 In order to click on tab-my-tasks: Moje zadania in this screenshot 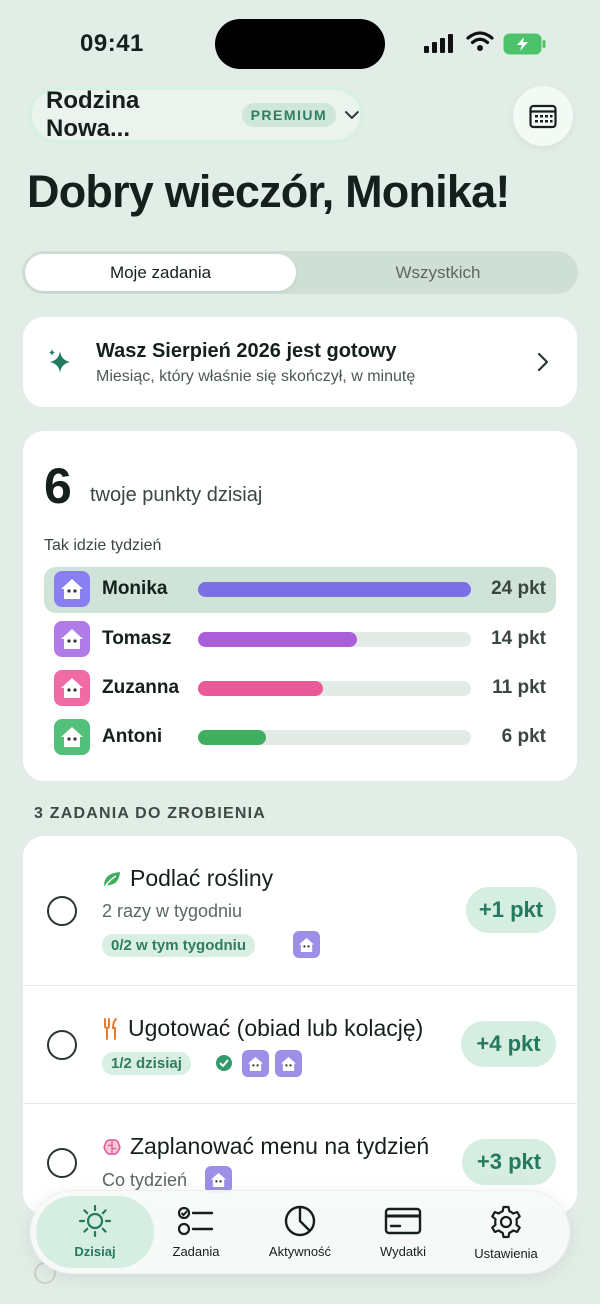, I will do `click(160, 272)`.